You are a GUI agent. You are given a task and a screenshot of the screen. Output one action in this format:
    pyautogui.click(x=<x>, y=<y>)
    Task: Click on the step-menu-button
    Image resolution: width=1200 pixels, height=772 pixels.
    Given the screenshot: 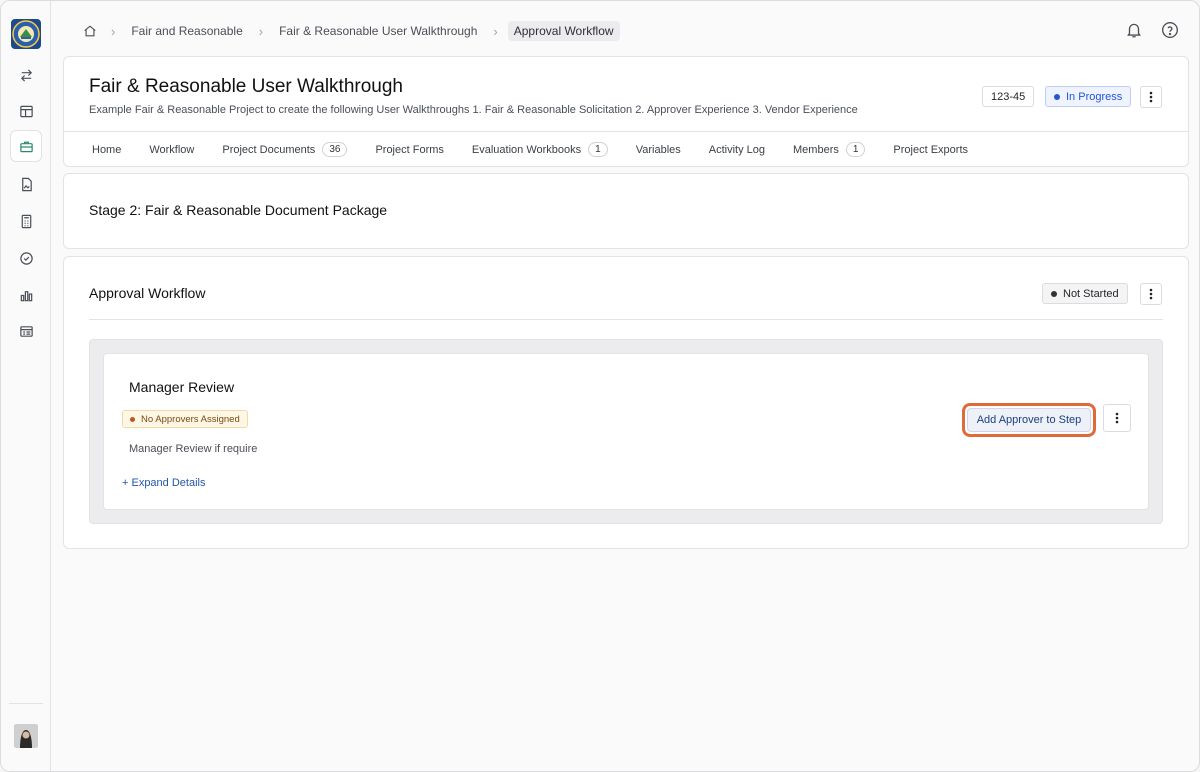 What is the action you would take?
    pyautogui.click(x=1117, y=418)
    